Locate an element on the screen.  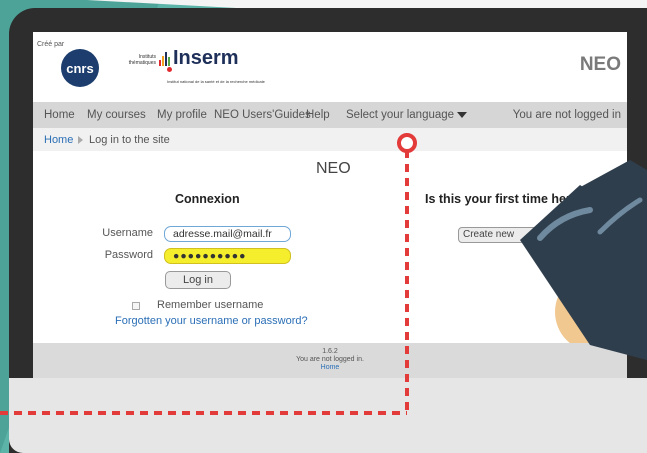
language-select: Select your language is located at coordinates (407, 115).